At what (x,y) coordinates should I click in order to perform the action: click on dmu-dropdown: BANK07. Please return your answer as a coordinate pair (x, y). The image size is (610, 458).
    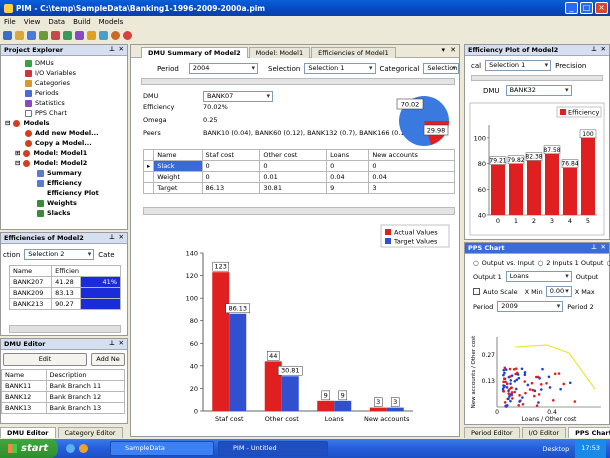
    Looking at the image, I should click on (238, 96).